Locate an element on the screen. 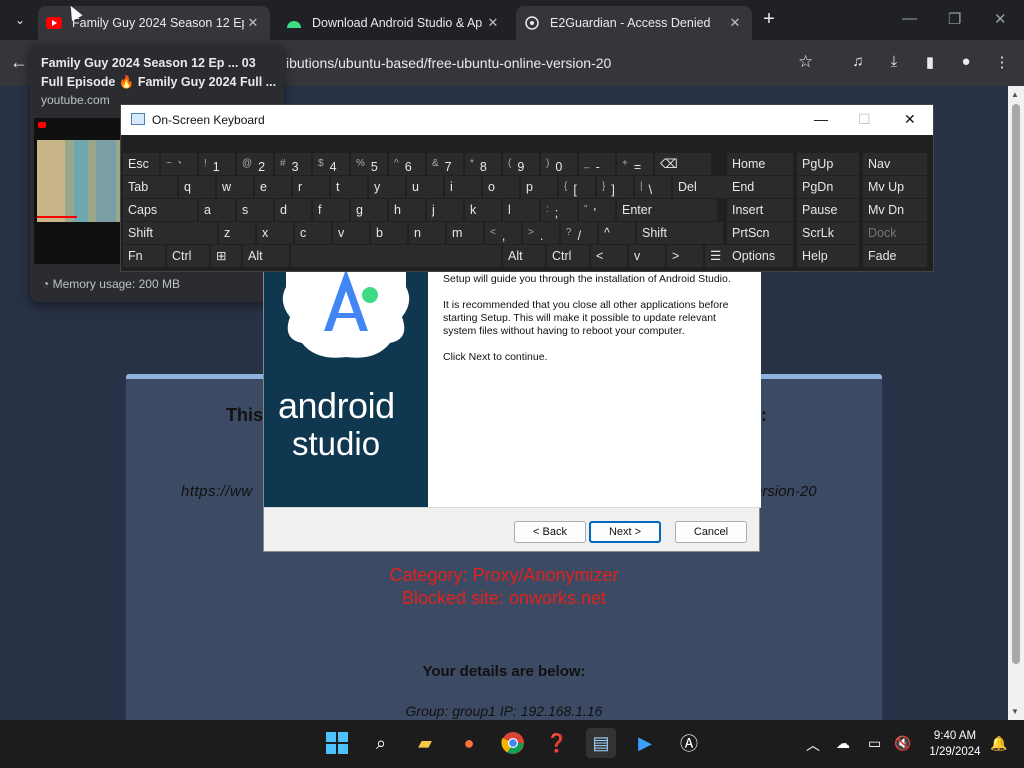 The width and height of the screenshot is (1024, 768). chrome-button is located at coordinates (513, 743).